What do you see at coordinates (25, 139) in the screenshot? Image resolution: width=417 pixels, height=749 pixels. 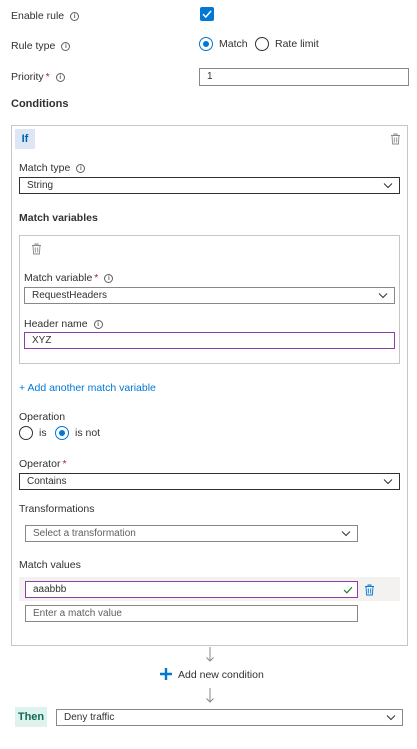 I see `if-tag: If` at bounding box center [25, 139].